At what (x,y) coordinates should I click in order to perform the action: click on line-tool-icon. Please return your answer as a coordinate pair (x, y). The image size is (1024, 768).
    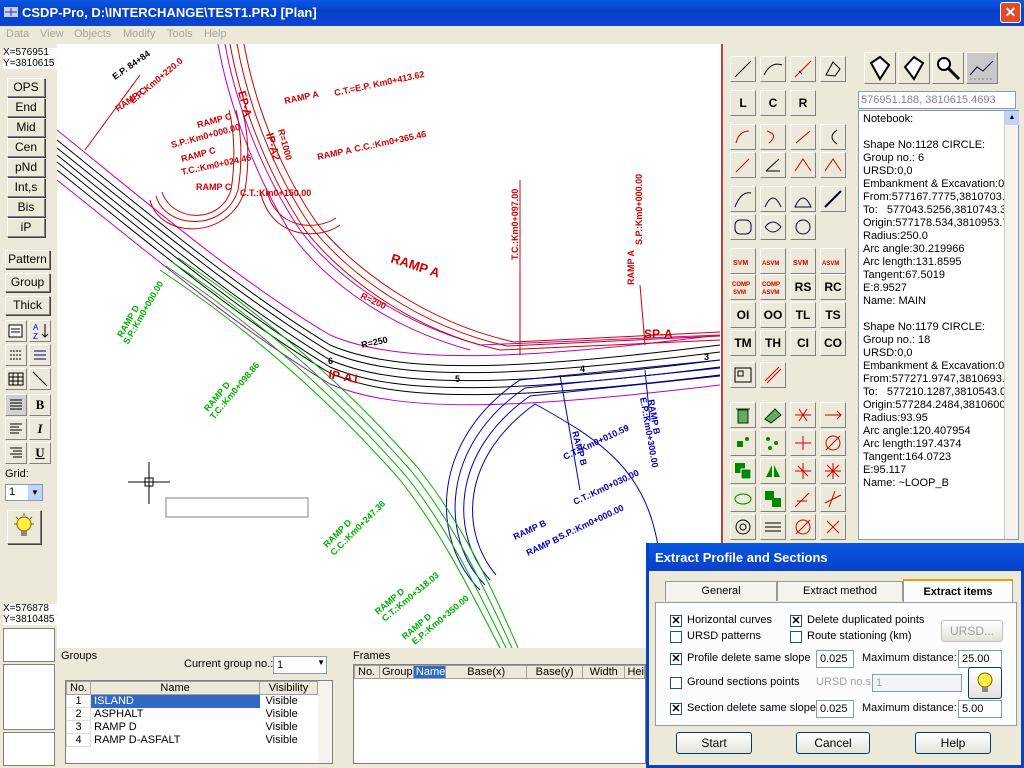
    Looking at the image, I should click on (40, 379).